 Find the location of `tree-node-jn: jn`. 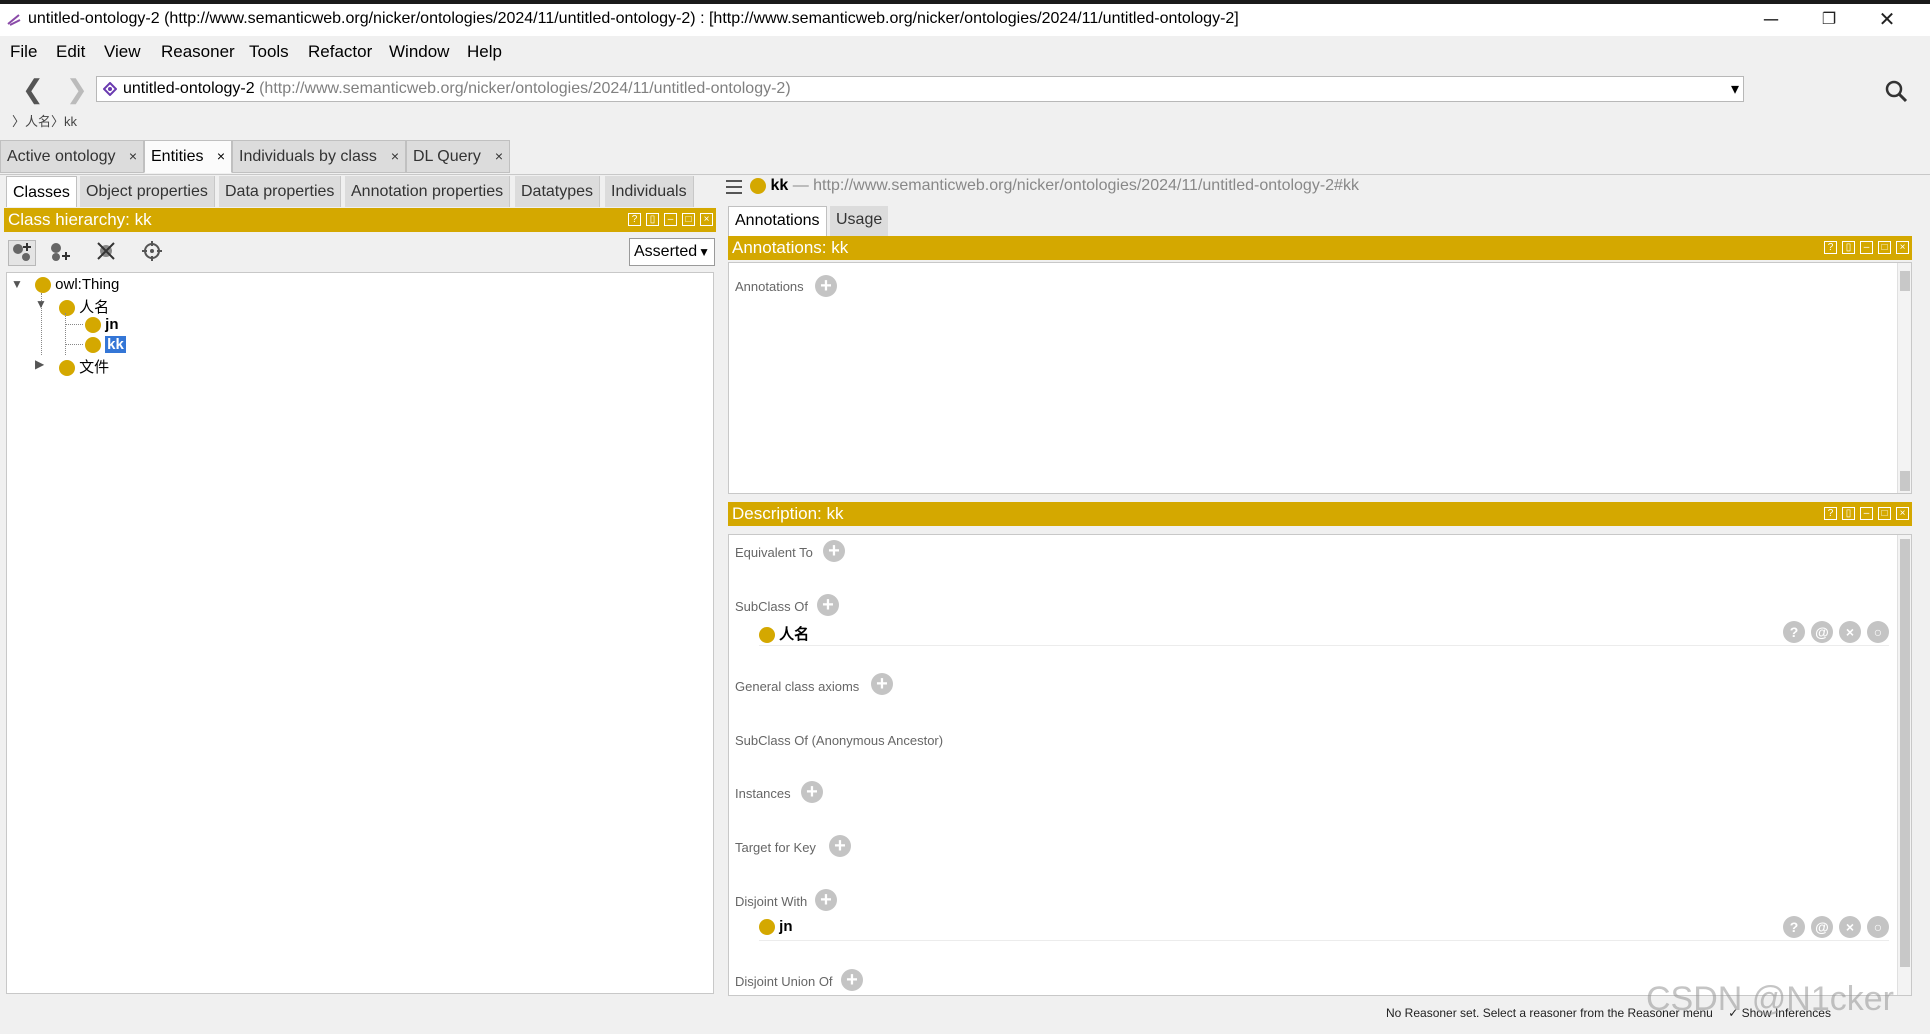

tree-node-jn: jn is located at coordinates (102, 325).